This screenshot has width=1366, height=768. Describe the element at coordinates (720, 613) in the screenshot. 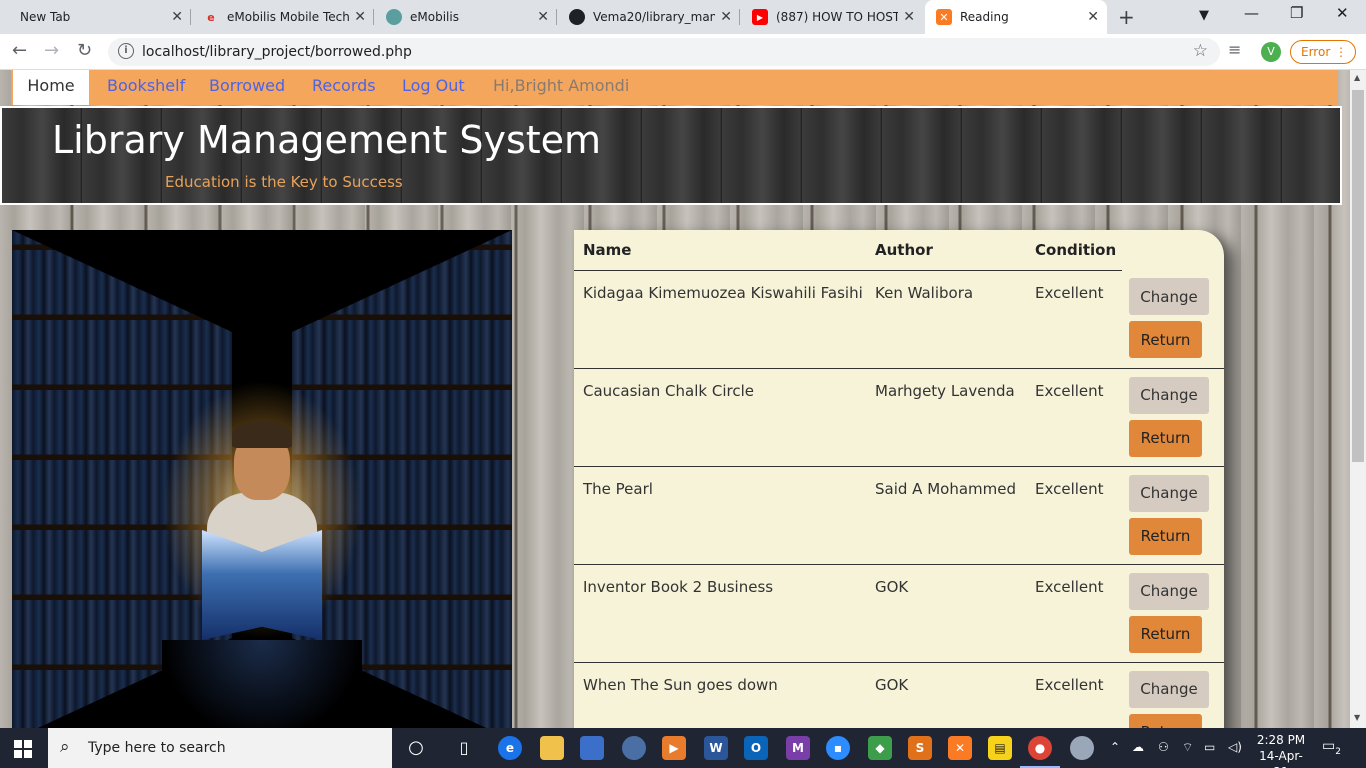

I see `book-name: Inventor Book 2 Business` at that location.